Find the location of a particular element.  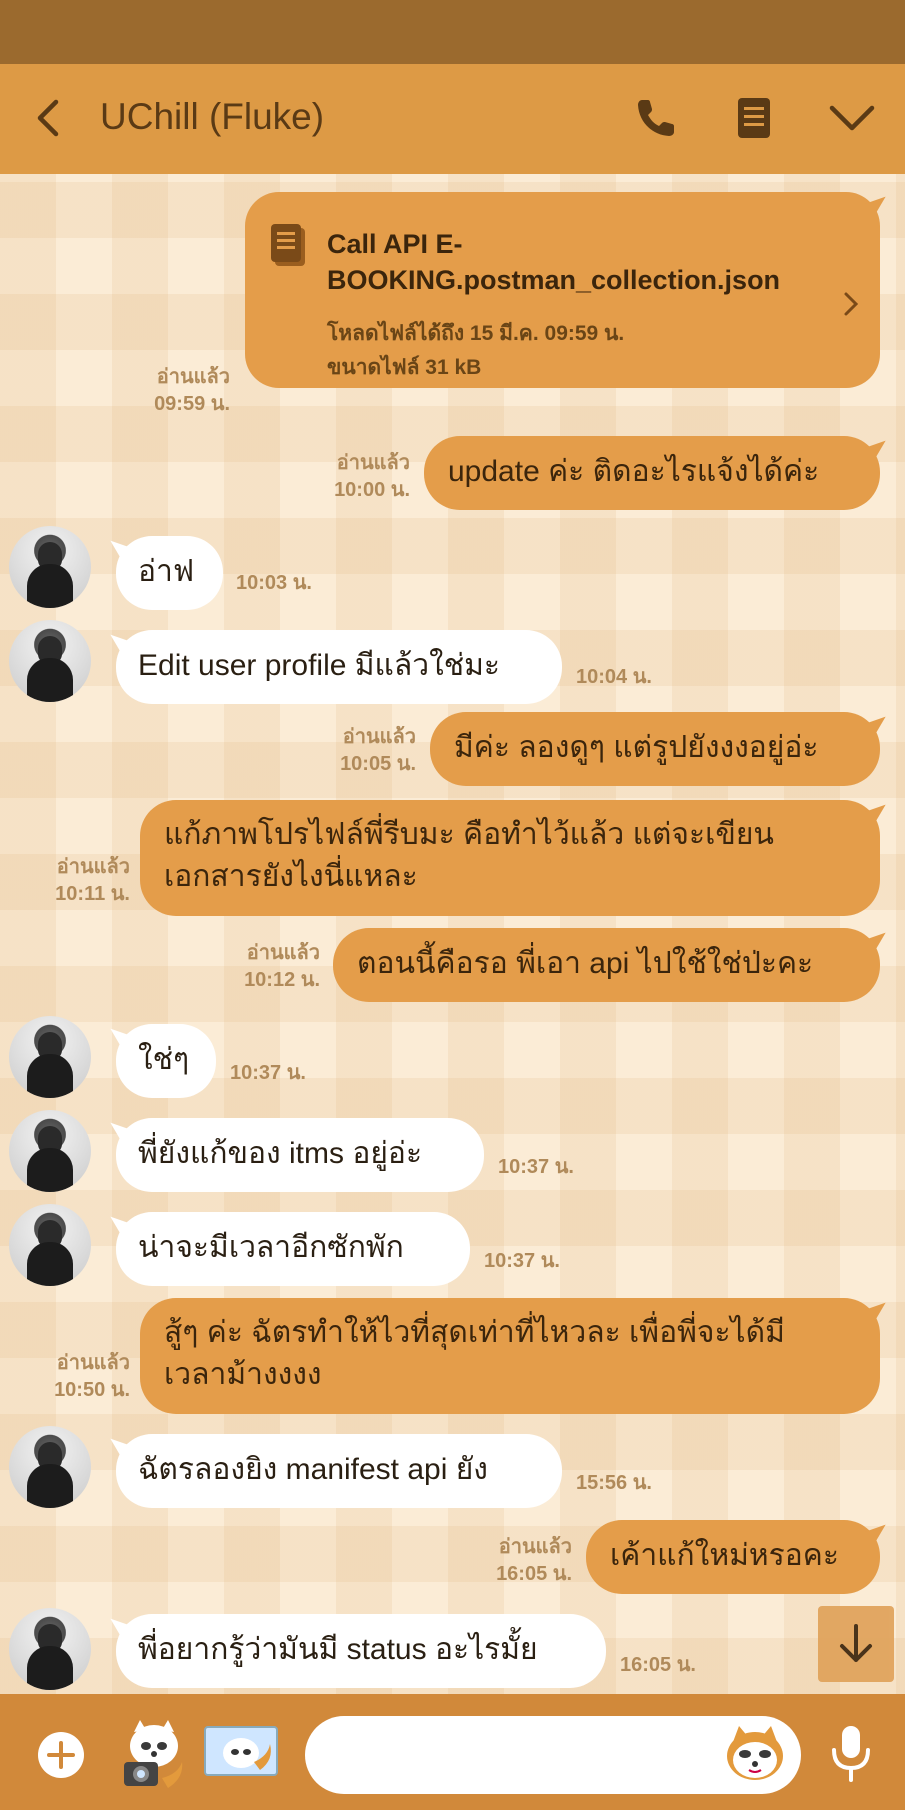

message-line: เอกสารยังไงนี่แหละ is located at coordinates (291, 876).